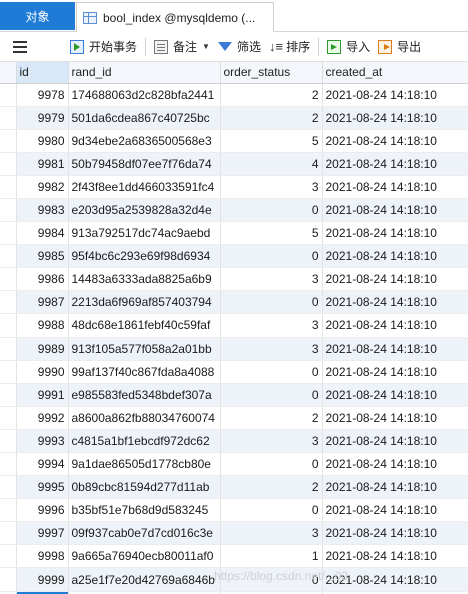 This screenshot has height=594, width=468. What do you see at coordinates (42, 141) in the screenshot?
I see `cell-id: 9980` at bounding box center [42, 141].